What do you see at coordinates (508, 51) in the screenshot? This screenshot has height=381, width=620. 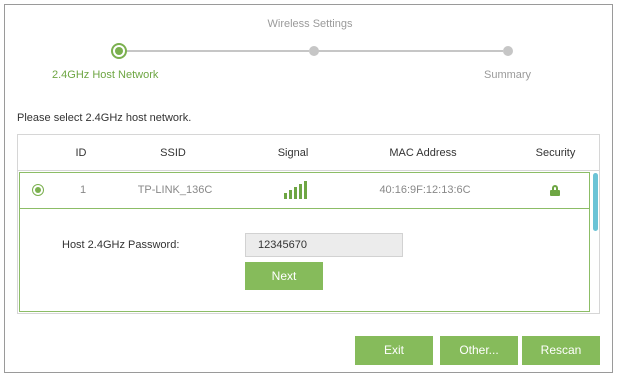 I see `step-indicator-summary` at bounding box center [508, 51].